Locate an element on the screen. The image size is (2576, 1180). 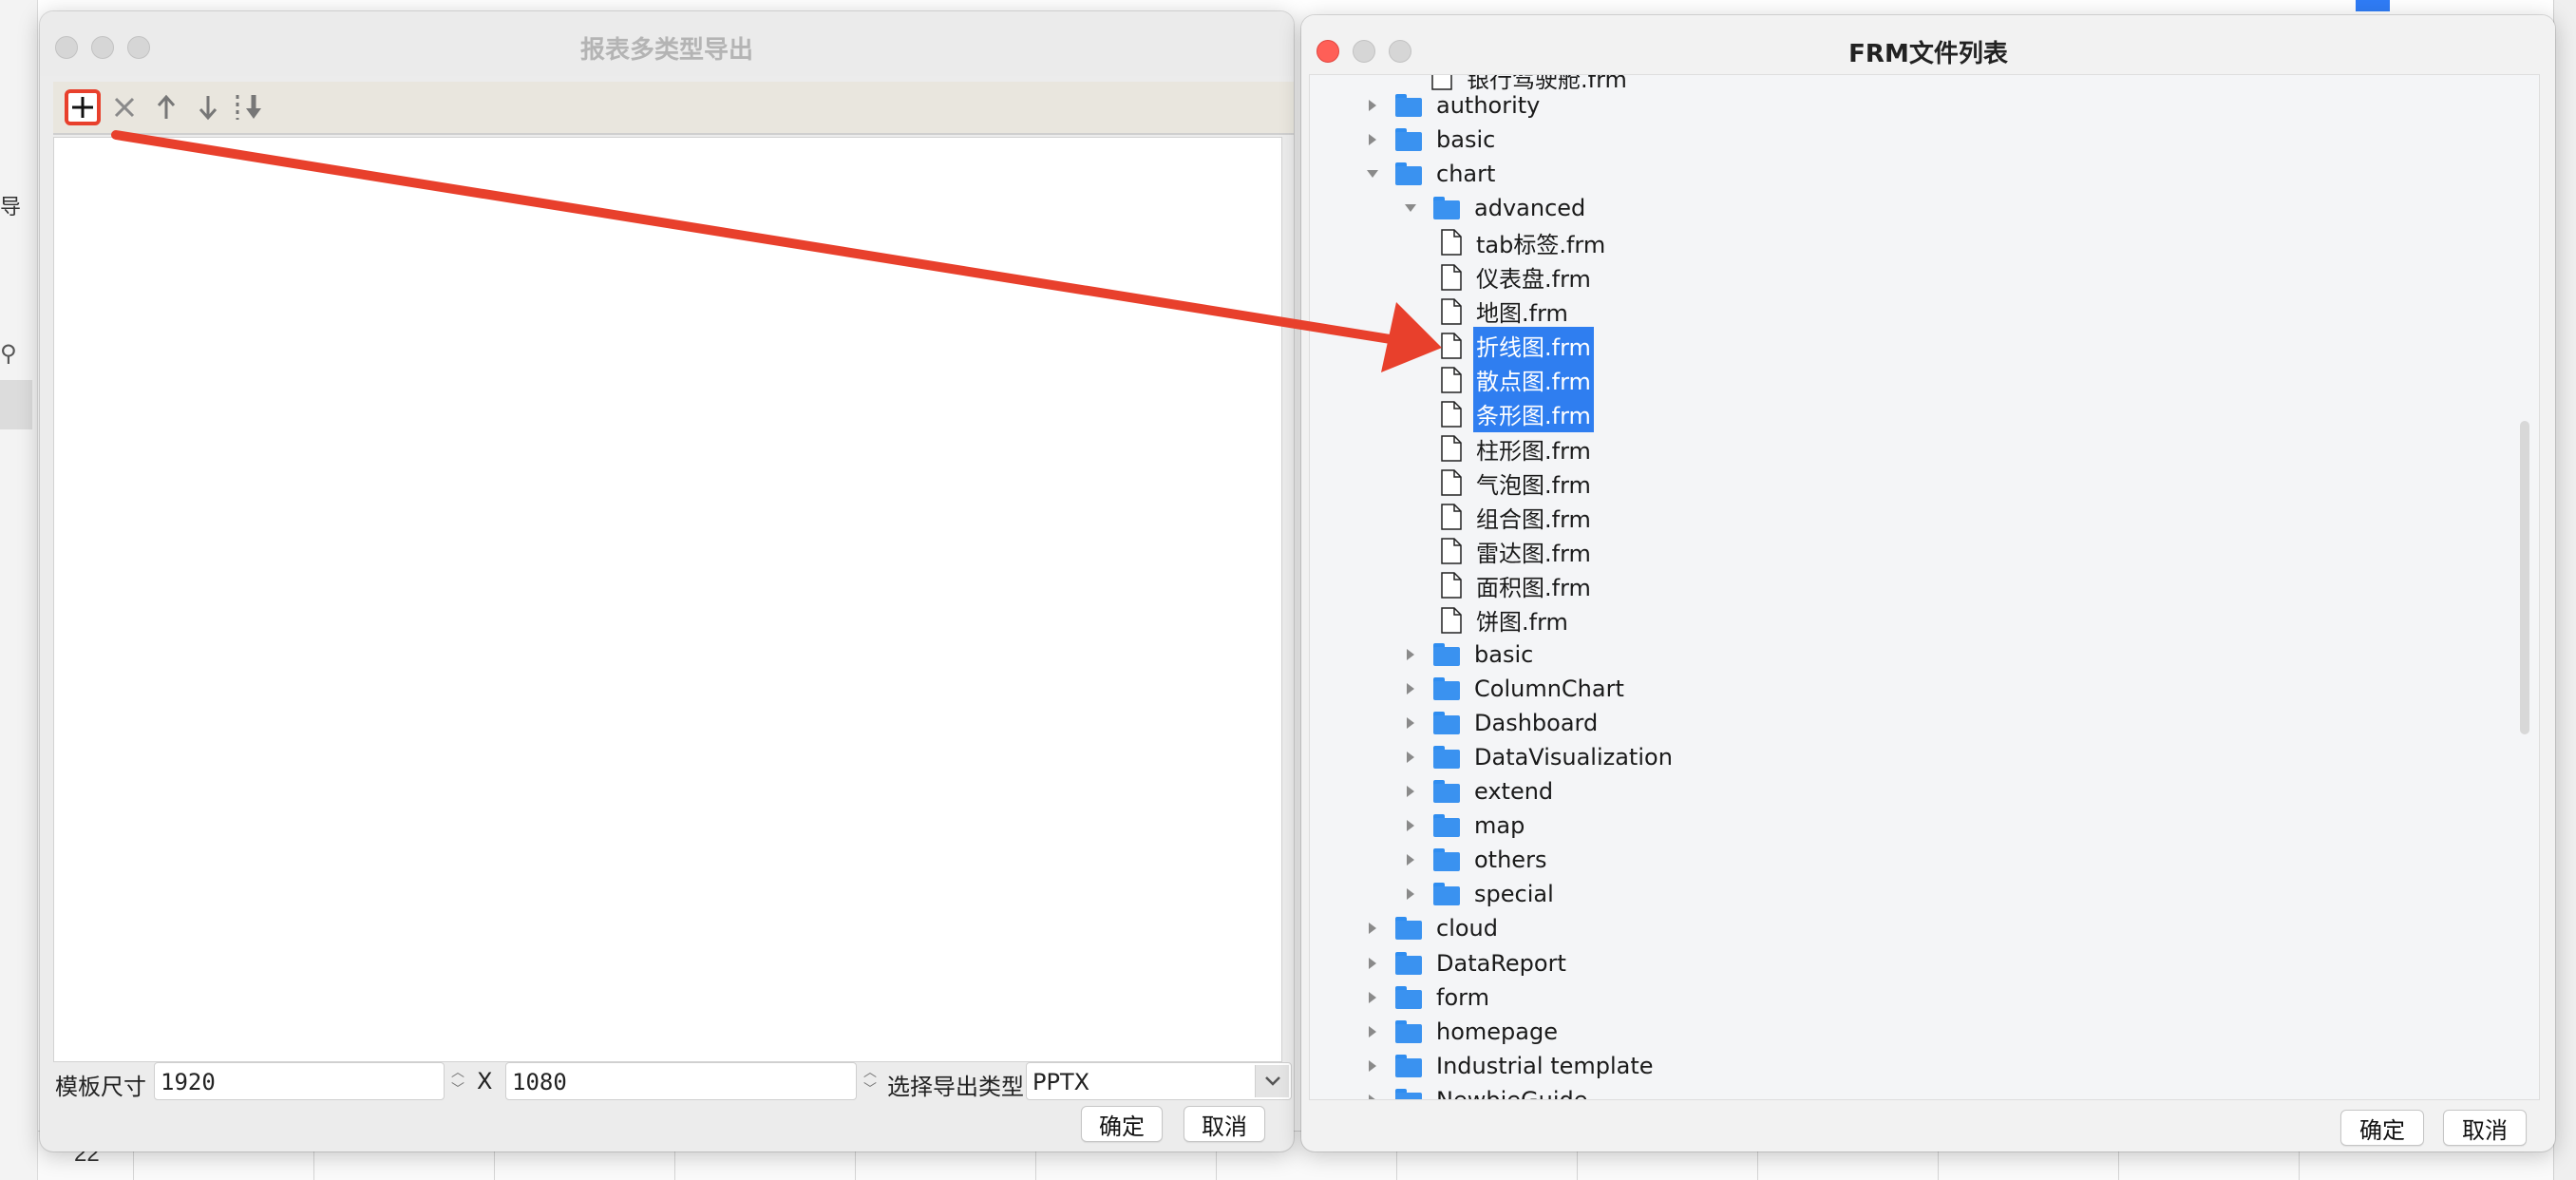
add-button is located at coordinates (83, 107).